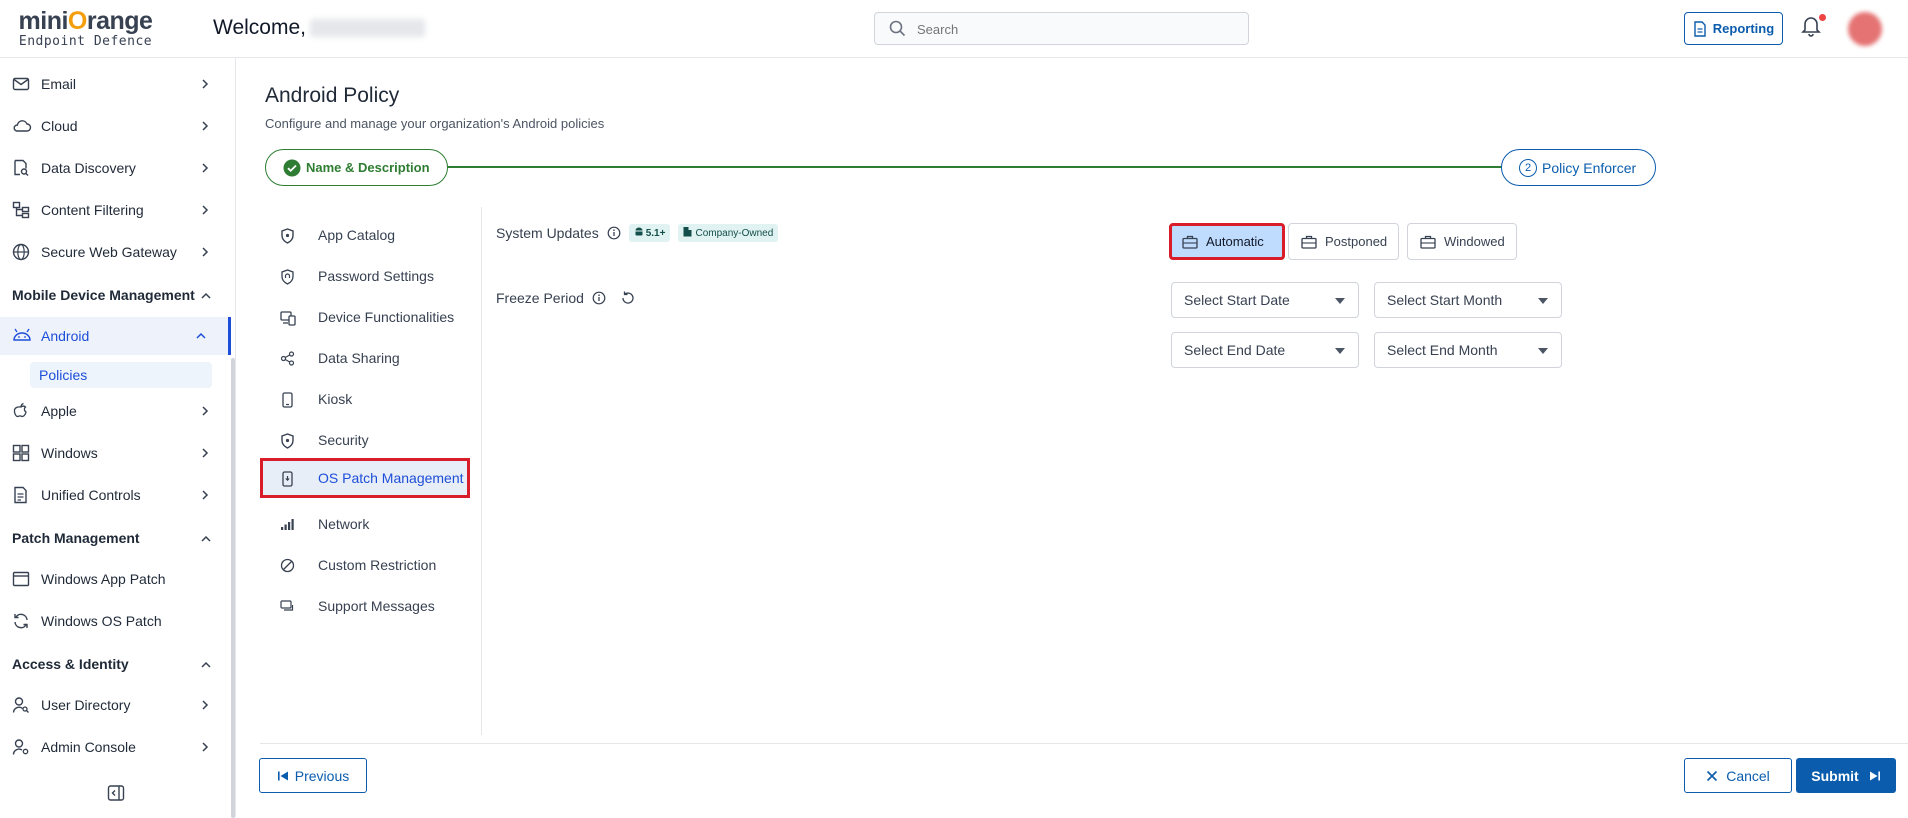  What do you see at coordinates (114, 453) in the screenshot?
I see `sidebar-item-windows: Windows` at bounding box center [114, 453].